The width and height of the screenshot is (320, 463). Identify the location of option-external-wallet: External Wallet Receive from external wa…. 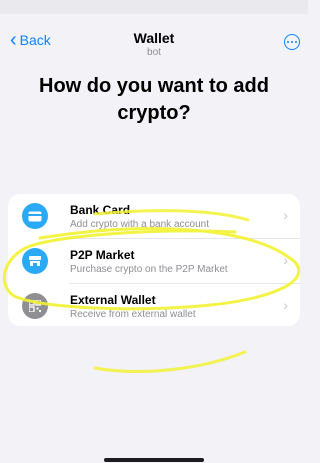
(154, 305).